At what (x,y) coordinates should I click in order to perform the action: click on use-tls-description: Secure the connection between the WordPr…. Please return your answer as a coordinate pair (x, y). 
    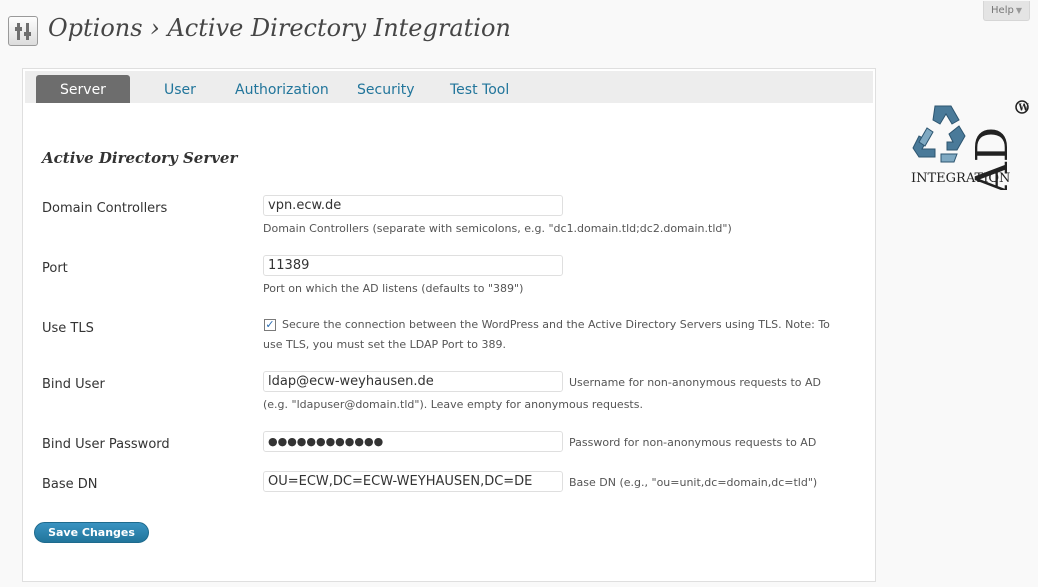
    Looking at the image, I should click on (556, 324).